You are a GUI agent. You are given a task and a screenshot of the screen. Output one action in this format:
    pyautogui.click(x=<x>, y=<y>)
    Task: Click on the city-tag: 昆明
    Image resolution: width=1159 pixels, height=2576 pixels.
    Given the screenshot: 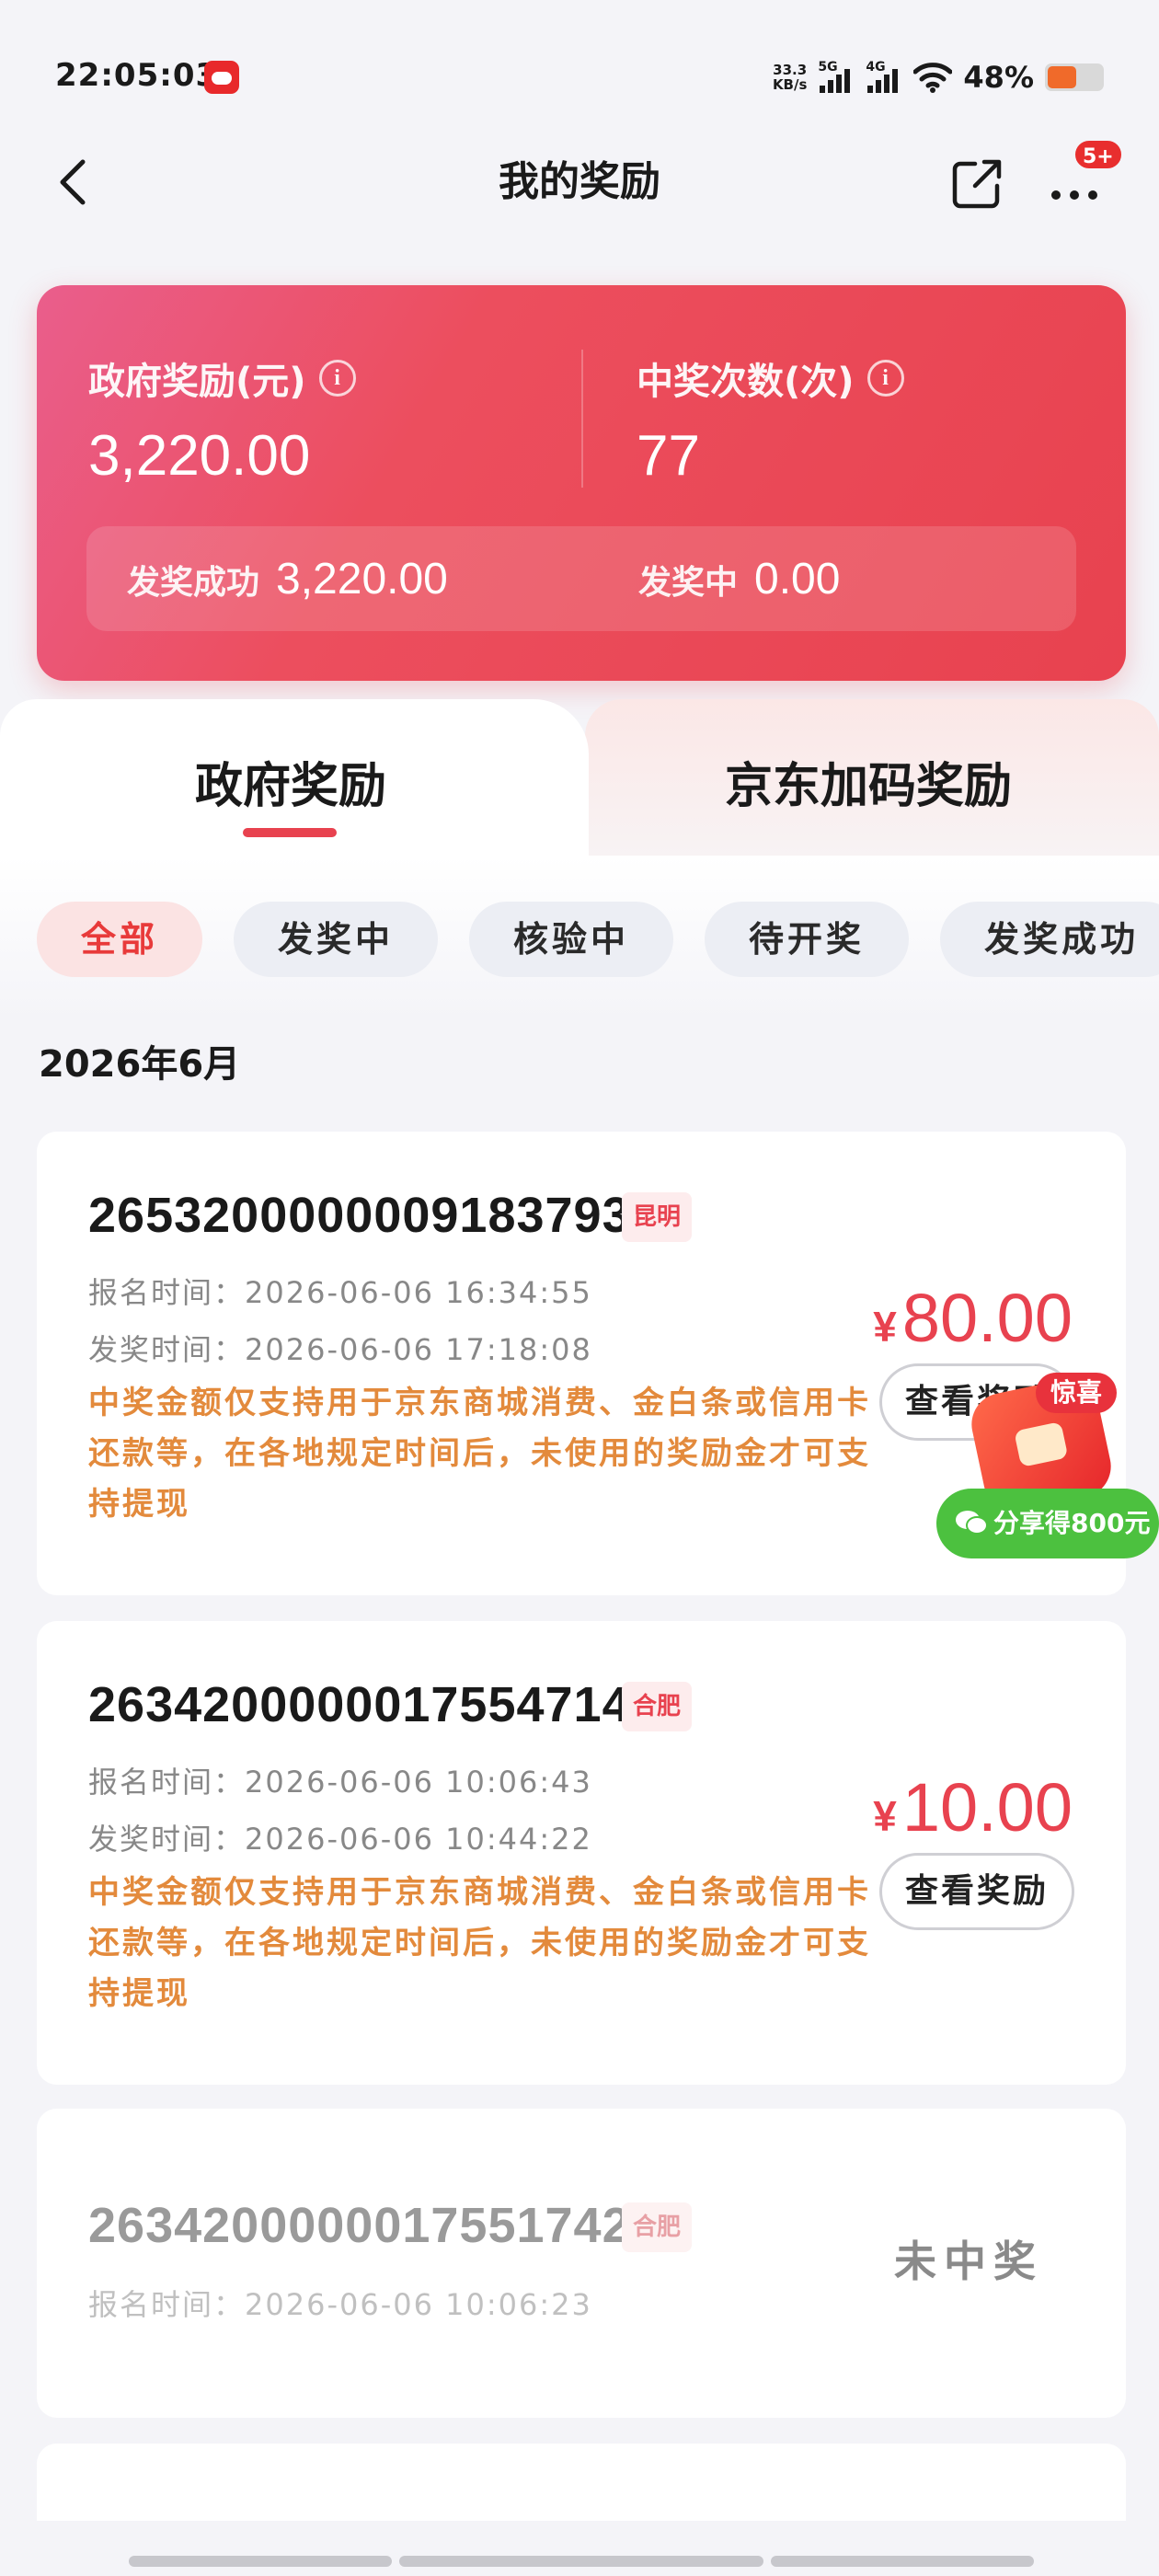 What is the action you would take?
    pyautogui.click(x=657, y=1217)
    